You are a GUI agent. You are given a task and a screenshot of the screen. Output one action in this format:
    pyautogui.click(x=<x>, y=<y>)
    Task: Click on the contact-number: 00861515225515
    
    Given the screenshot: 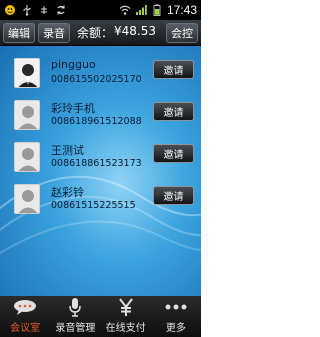 What is the action you would take?
    pyautogui.click(x=93, y=205)
    